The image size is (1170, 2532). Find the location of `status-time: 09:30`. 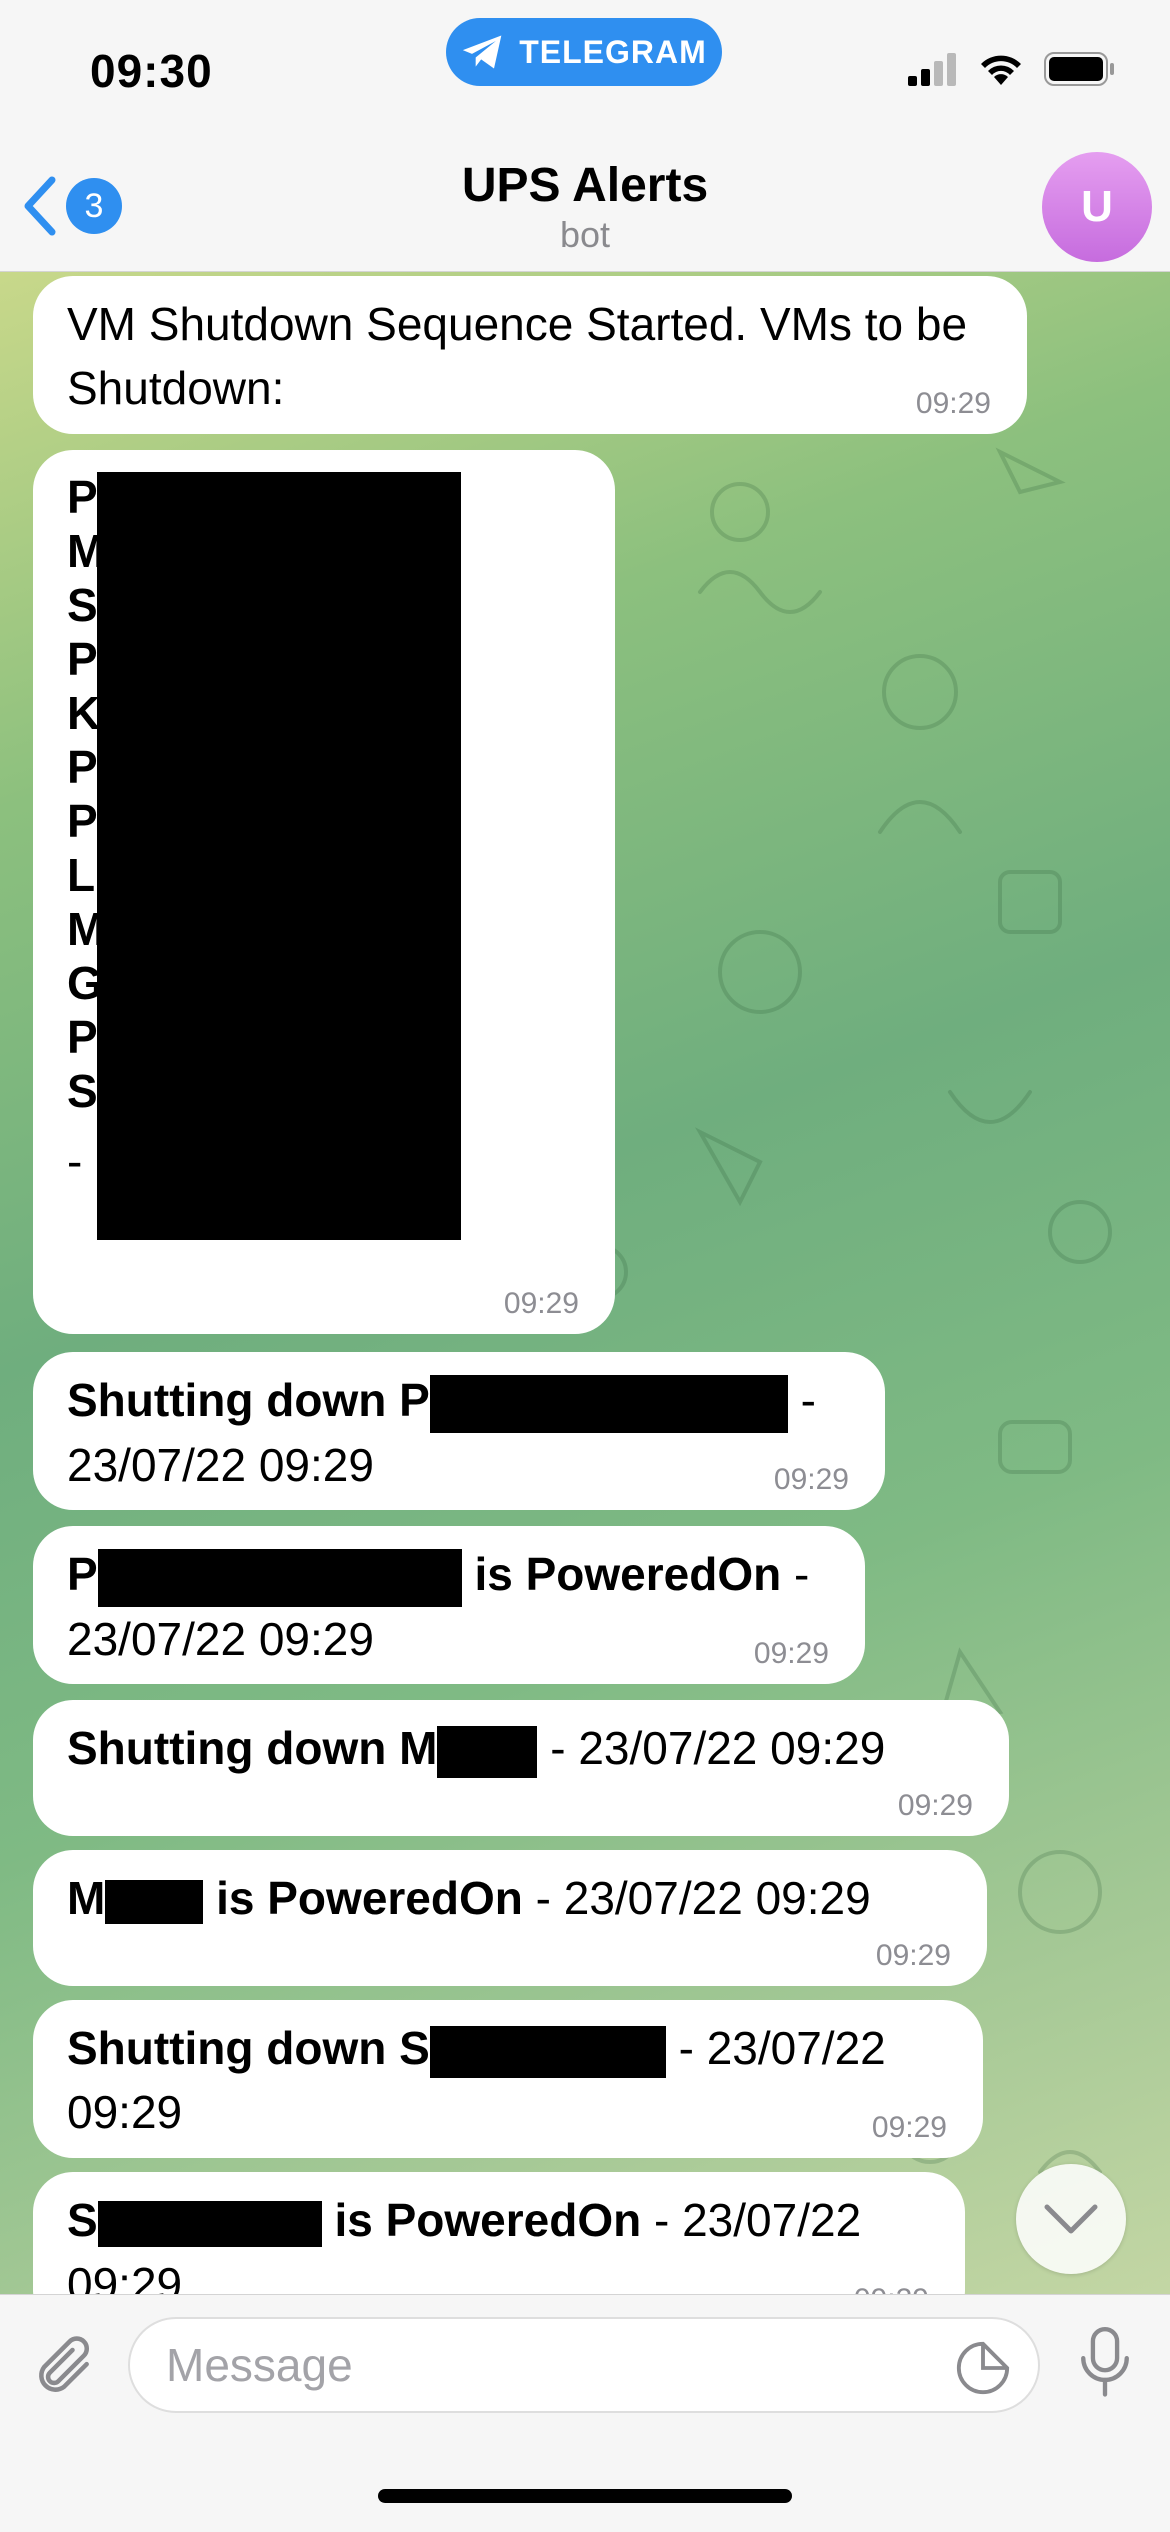

status-time: 09:30 is located at coordinates (151, 71).